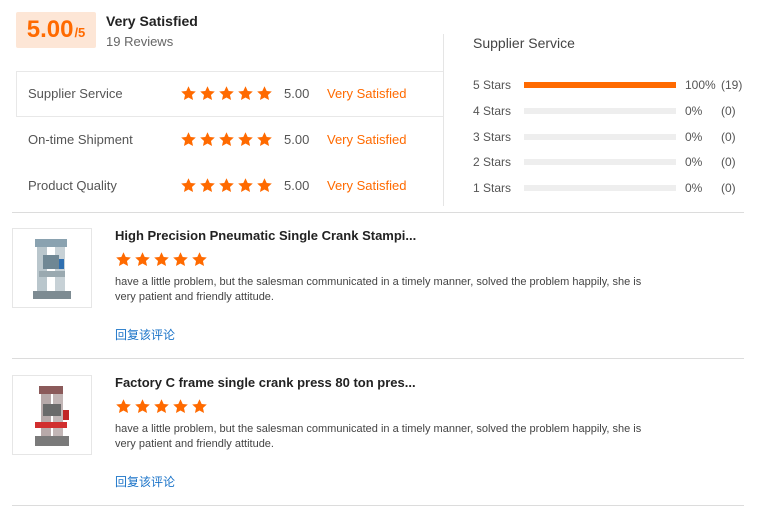  I want to click on rating-label: Product Quality, so click(72, 185).